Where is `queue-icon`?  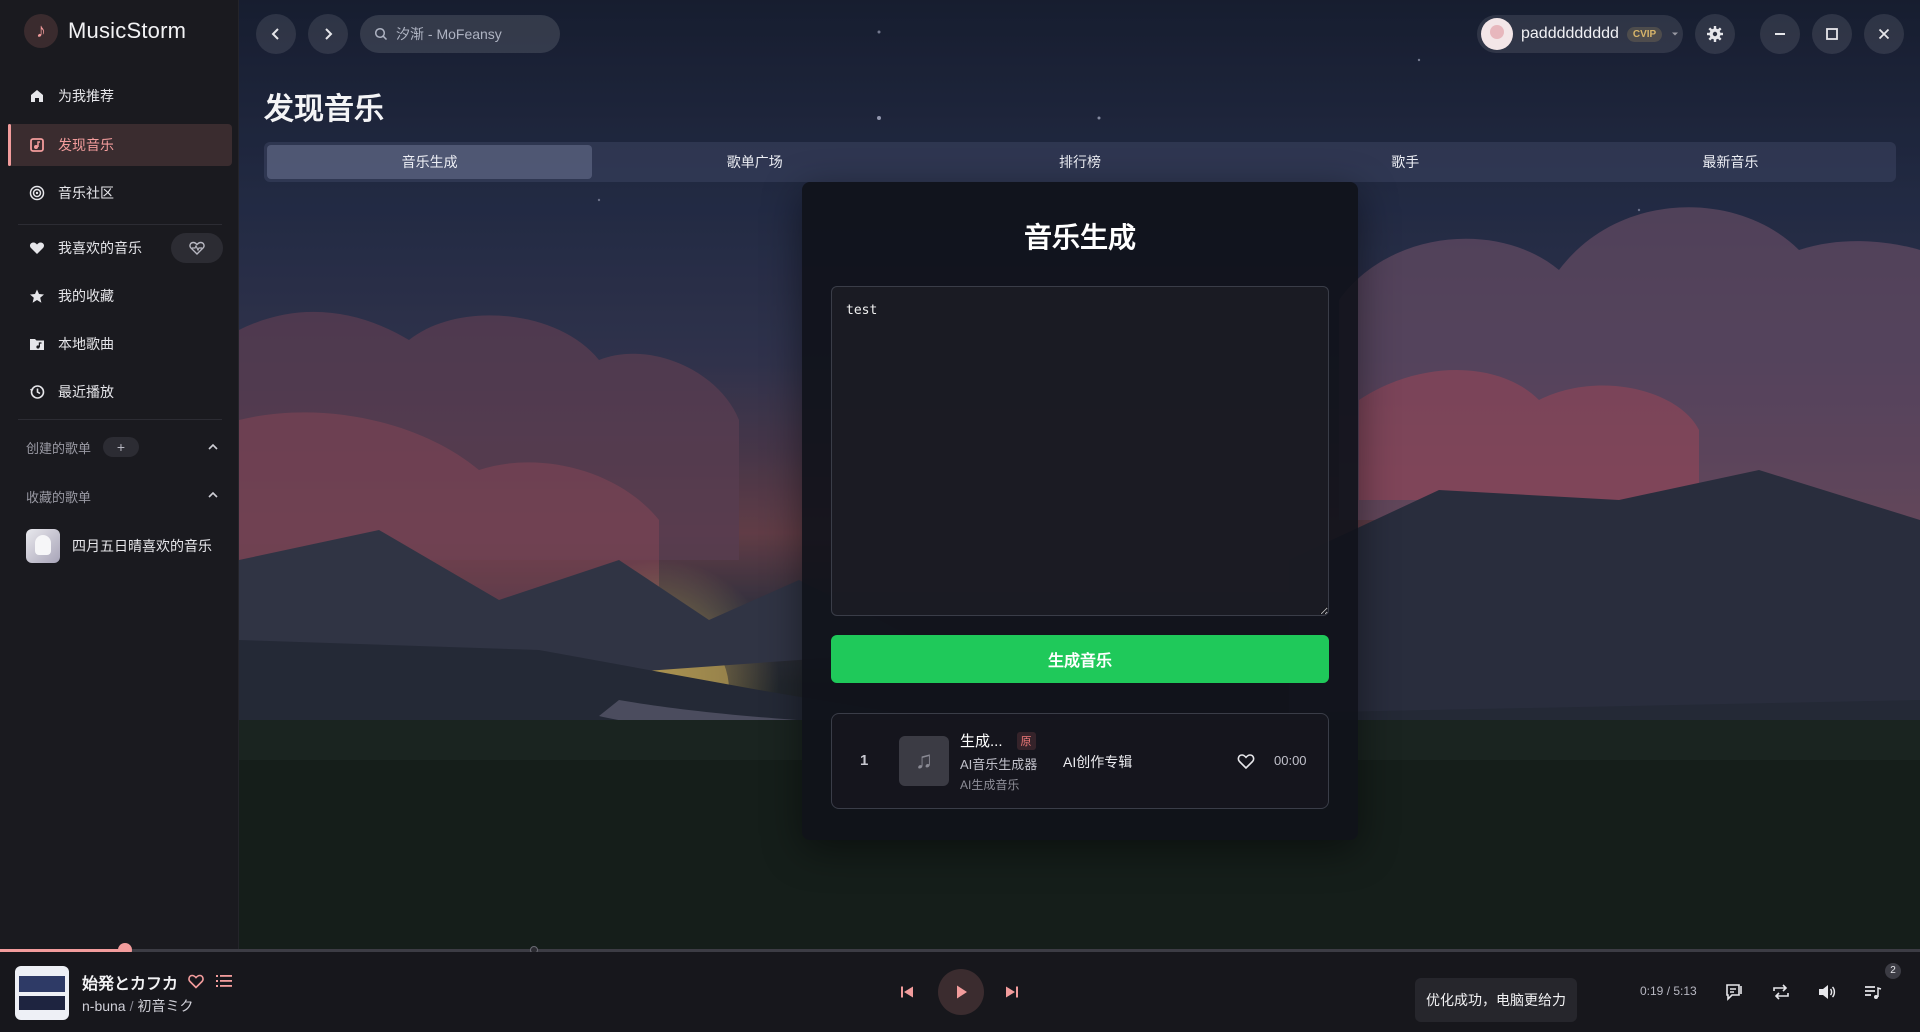
queue-icon is located at coordinates (1873, 992).